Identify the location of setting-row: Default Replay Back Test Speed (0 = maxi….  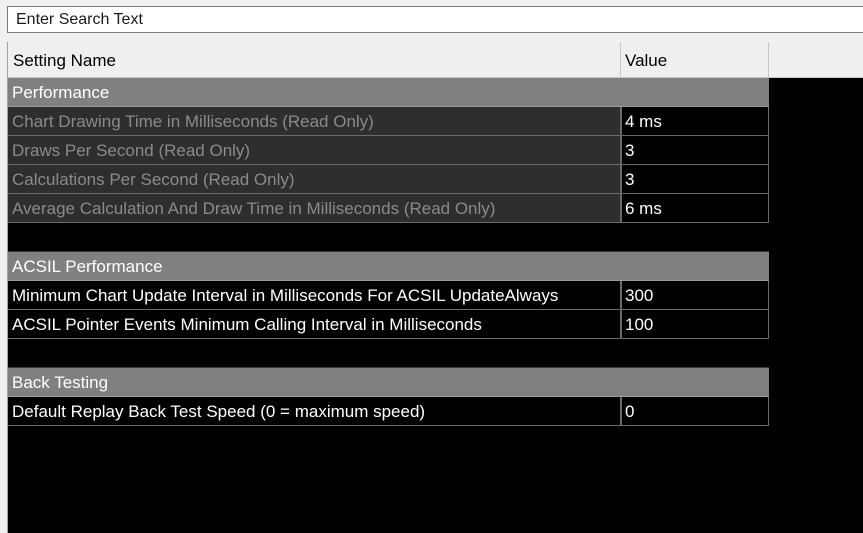
(435, 411).